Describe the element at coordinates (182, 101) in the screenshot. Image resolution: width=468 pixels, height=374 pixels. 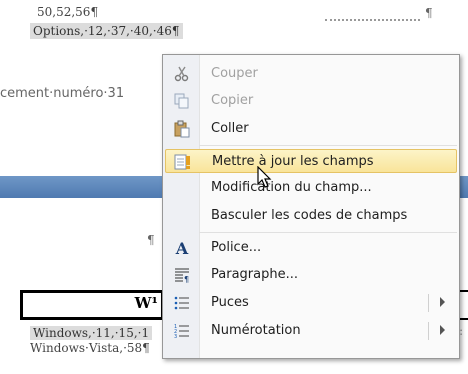
I see `copy-icon` at that location.